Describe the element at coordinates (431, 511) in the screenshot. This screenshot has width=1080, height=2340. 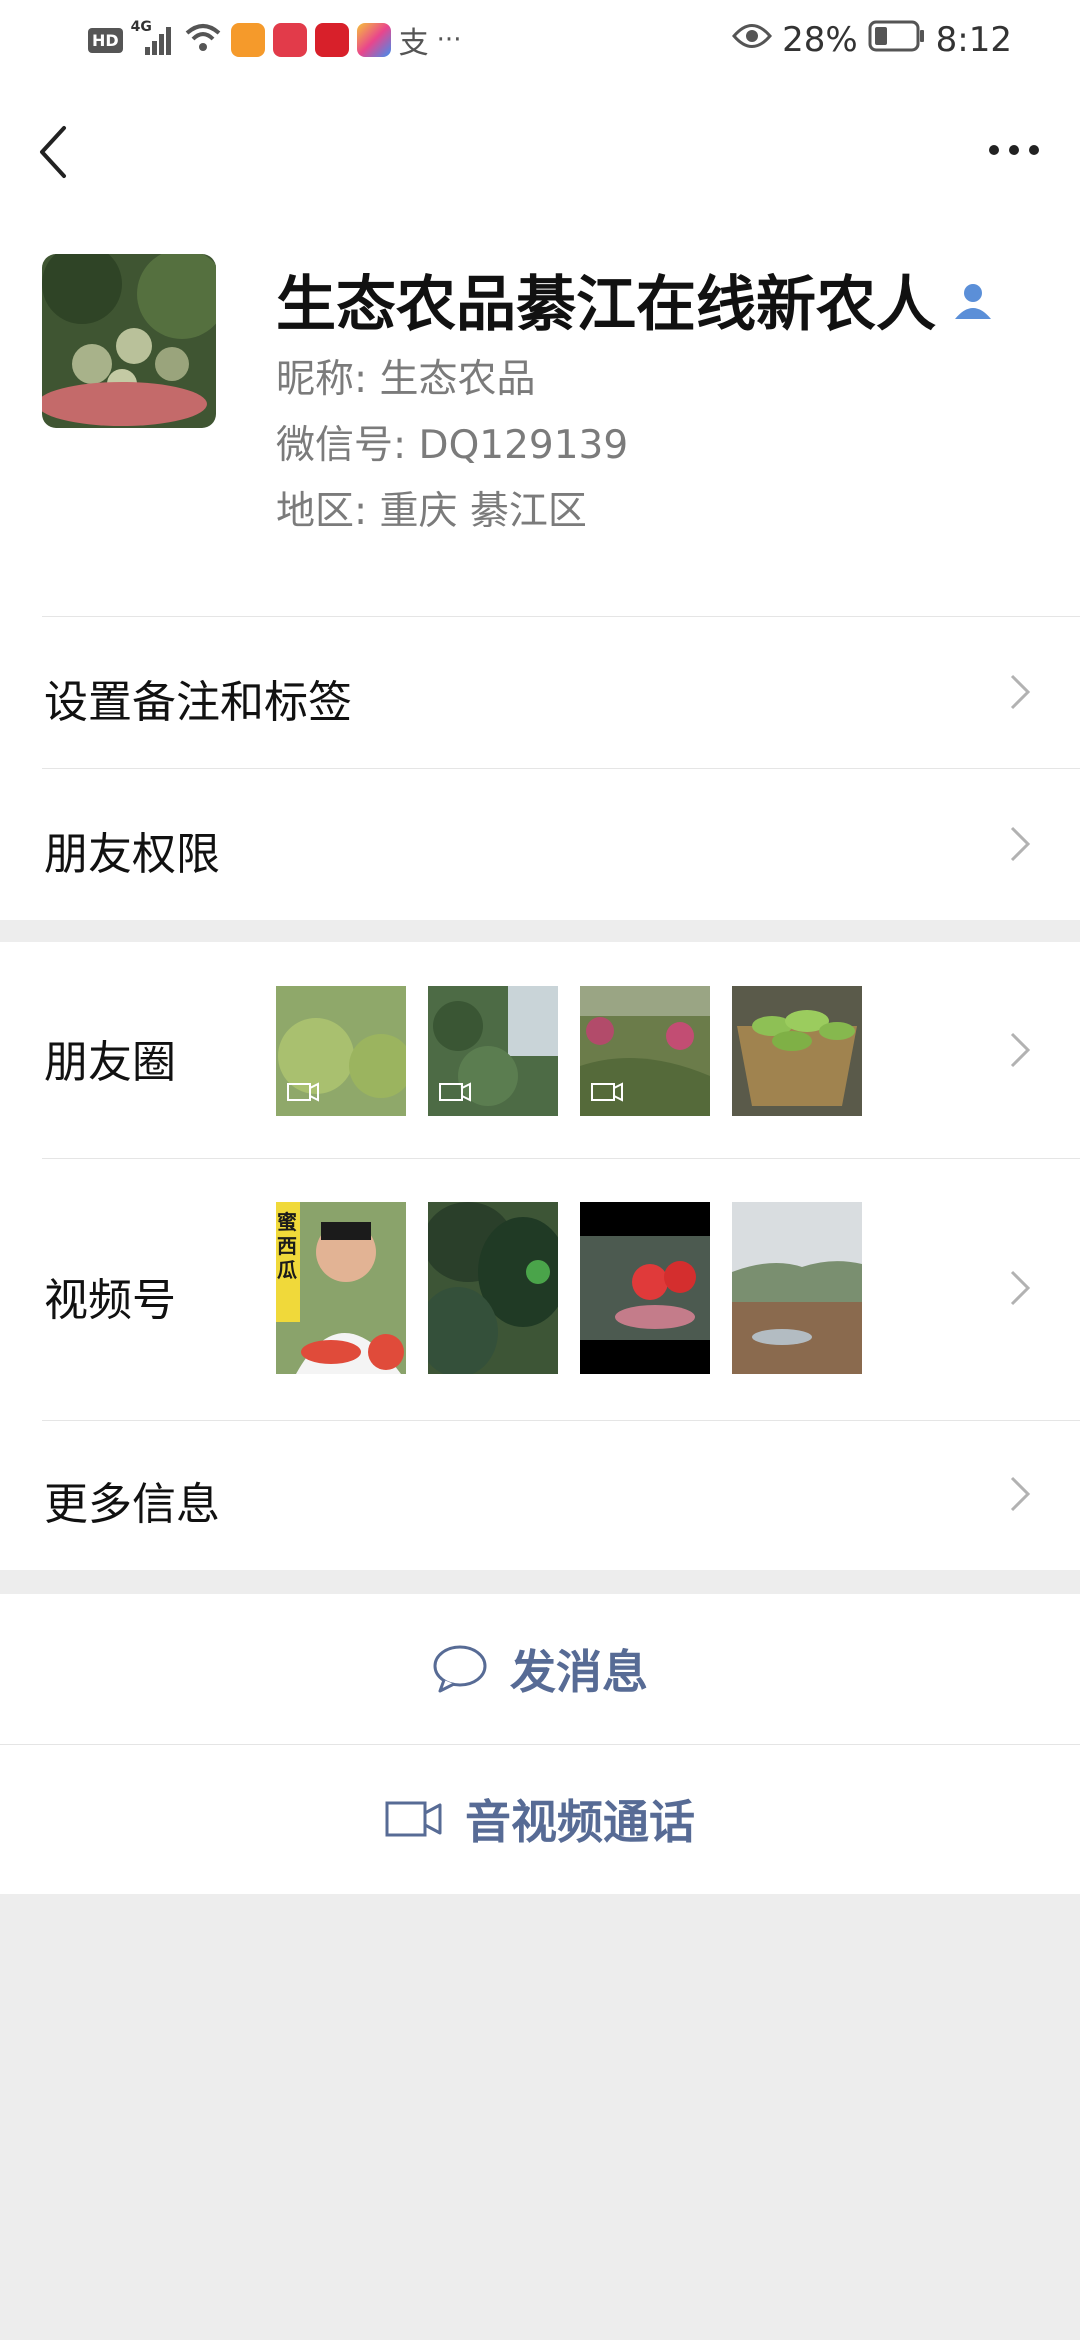
I see `region: 地区: 重庆 綦江区` at that location.